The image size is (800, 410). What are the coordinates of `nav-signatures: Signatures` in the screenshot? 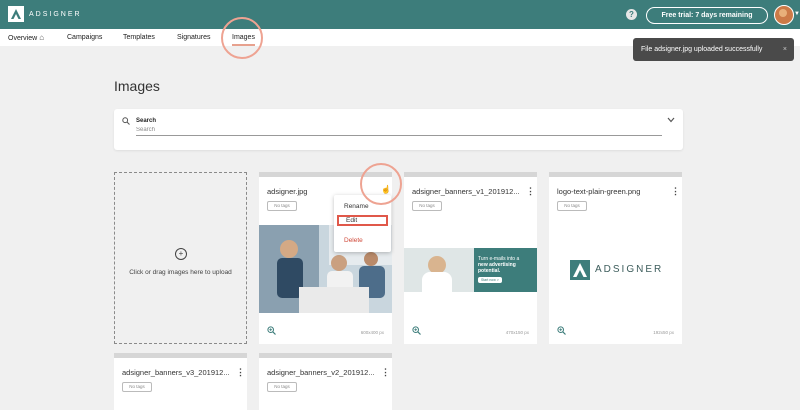 It's located at (193, 37).